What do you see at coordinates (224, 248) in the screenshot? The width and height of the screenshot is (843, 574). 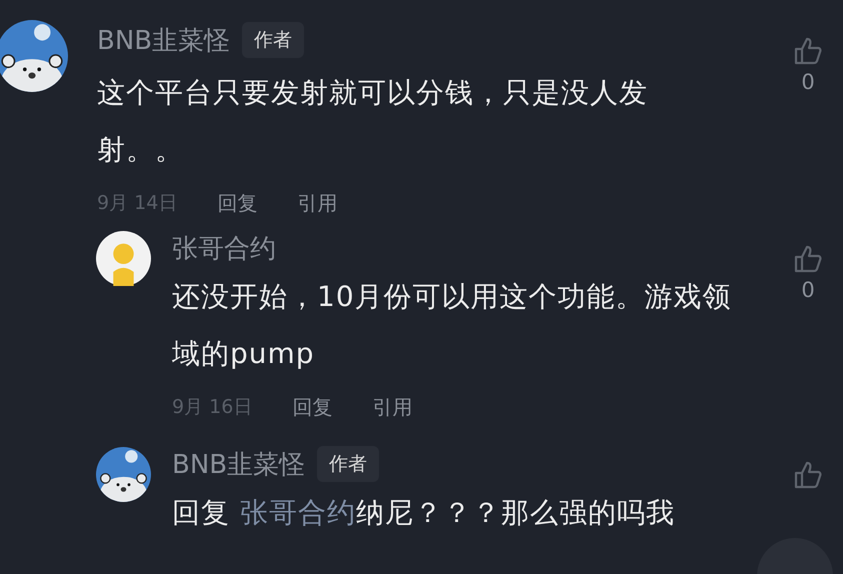 I see `author-name: 张哥合约` at bounding box center [224, 248].